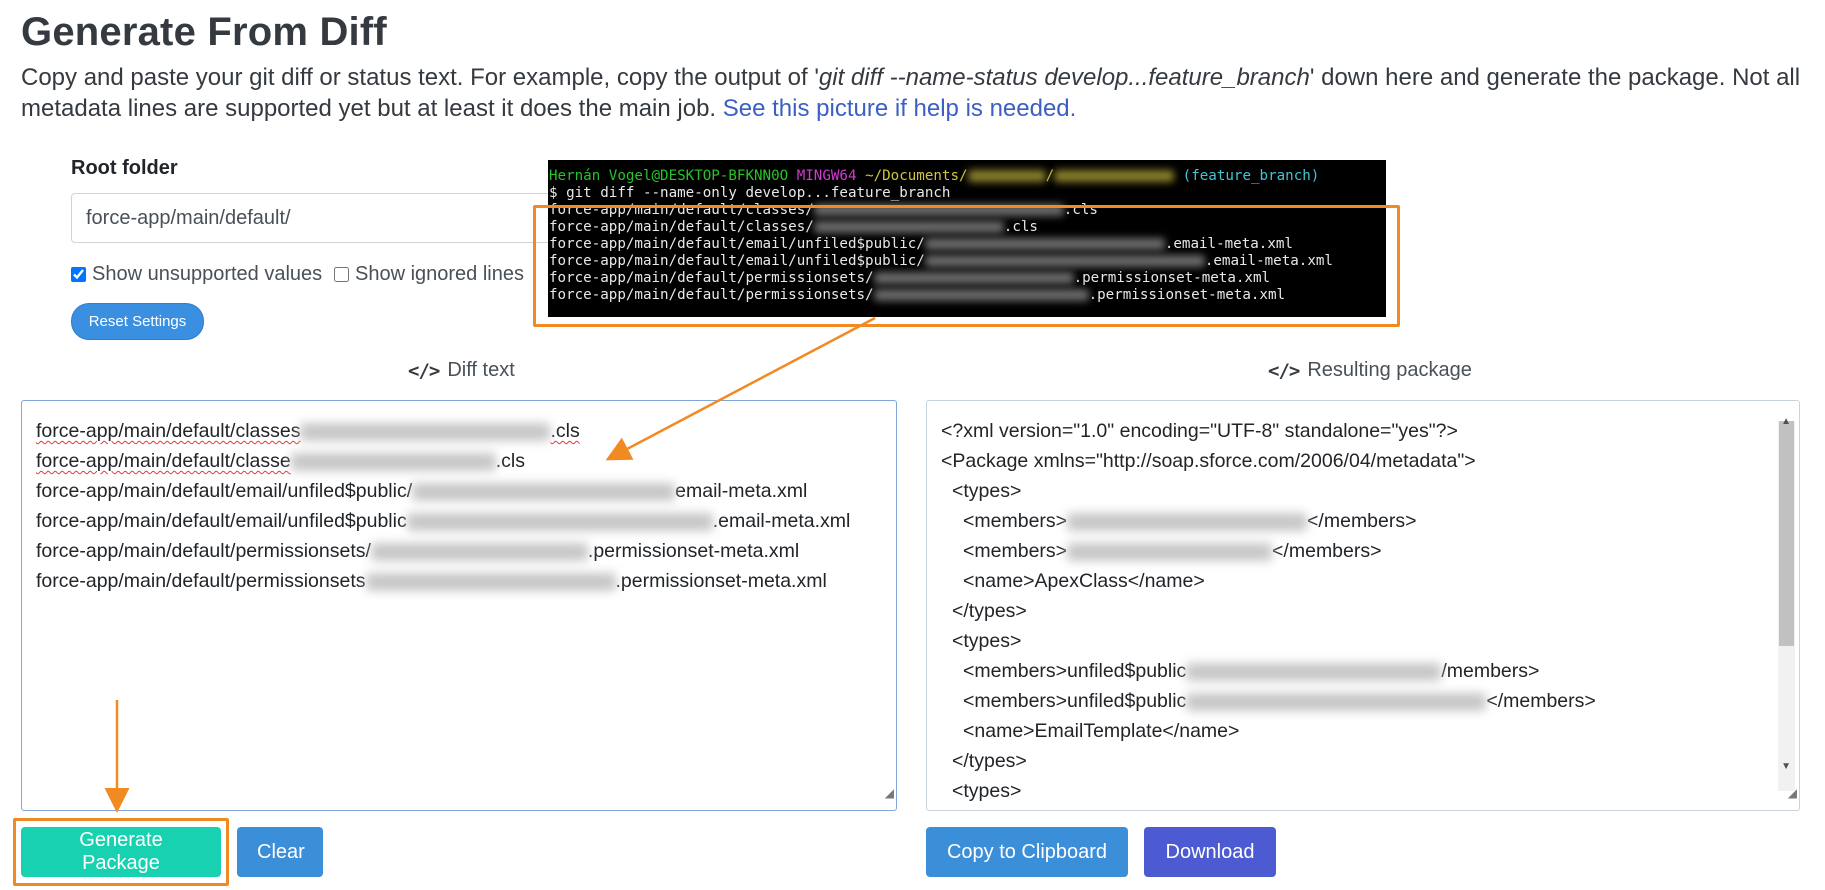 The image size is (1825, 890). What do you see at coordinates (481, 370) in the screenshot?
I see `diff-text-heading-label: Diff text` at bounding box center [481, 370].